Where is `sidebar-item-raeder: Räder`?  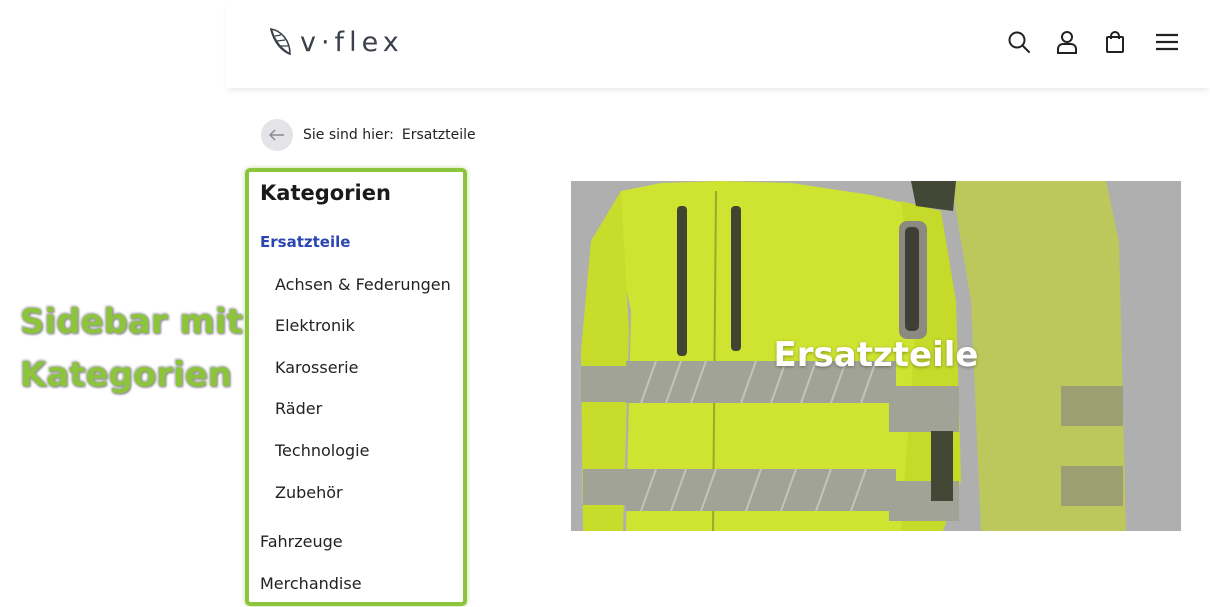
sidebar-item-raeder: Räder is located at coordinates (298, 408).